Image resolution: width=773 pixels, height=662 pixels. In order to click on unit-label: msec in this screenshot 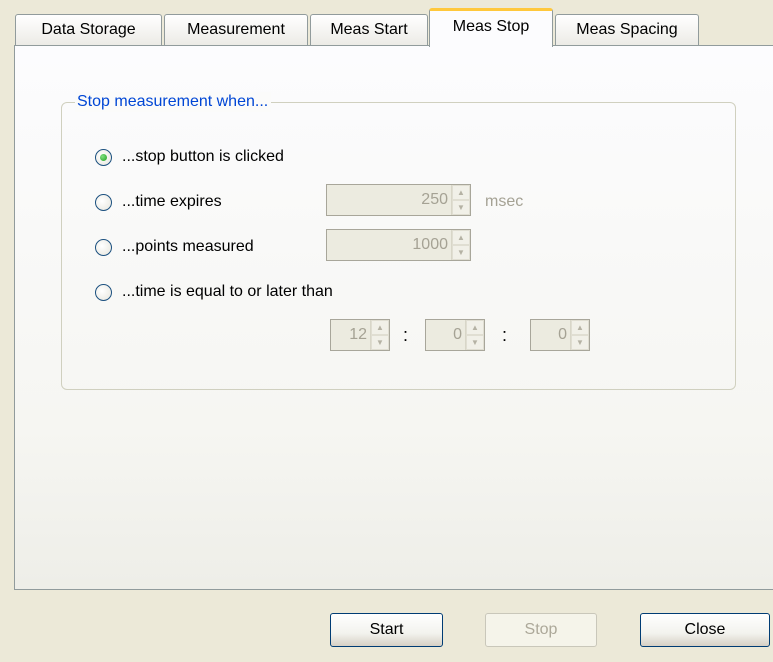, I will do `click(504, 201)`.